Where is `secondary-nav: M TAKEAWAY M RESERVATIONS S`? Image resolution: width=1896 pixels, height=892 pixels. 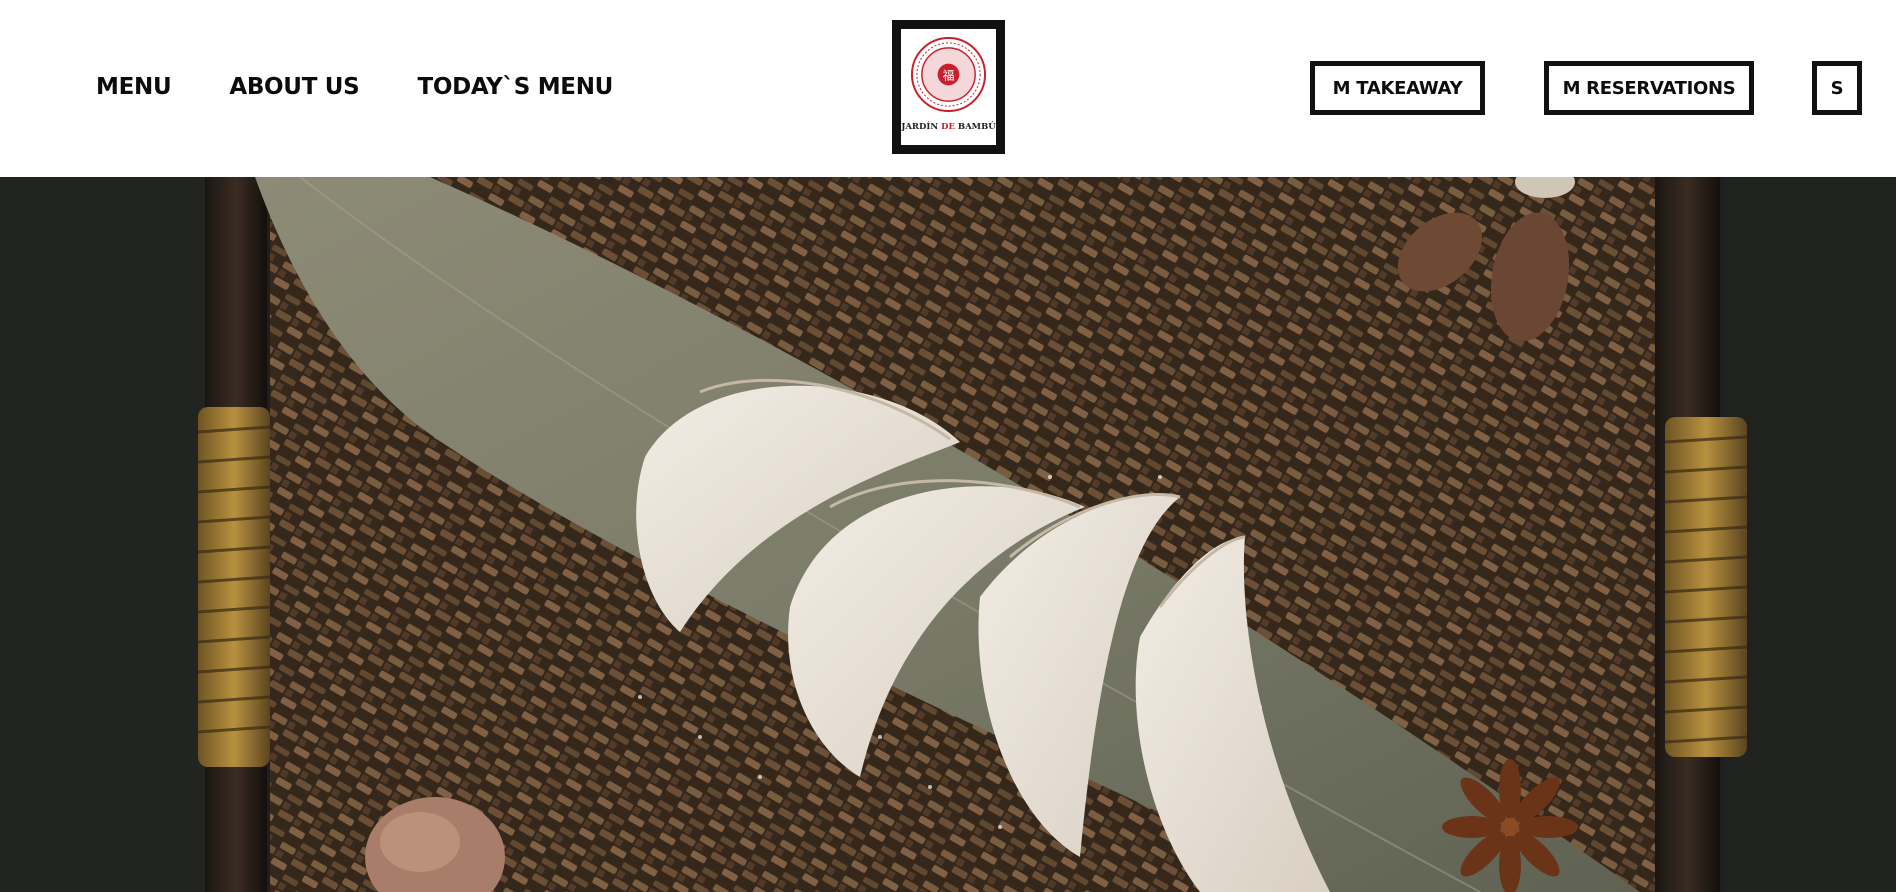 secondary-nav: M TAKEAWAY M RESERVATIONS S is located at coordinates (1586, 88).